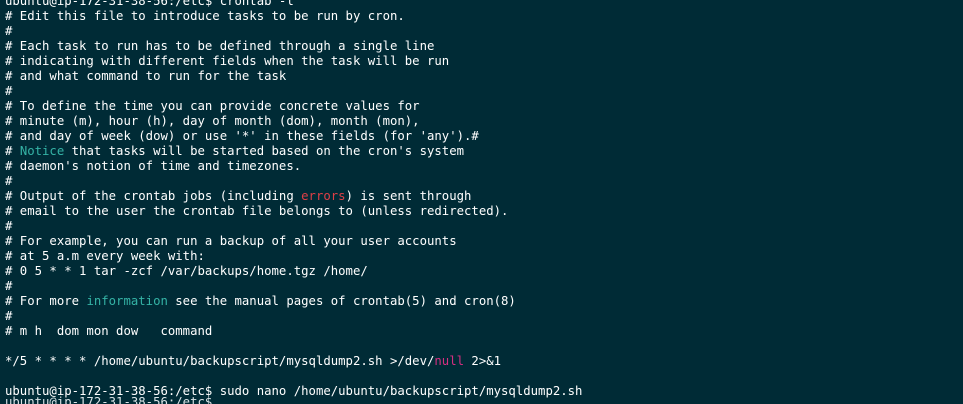 This screenshot has height=404, width=963. I want to click on terminal-line-segment: ubuntu@ip-172-31-38-56:/etc$ crontab -l, so click(149, 4).